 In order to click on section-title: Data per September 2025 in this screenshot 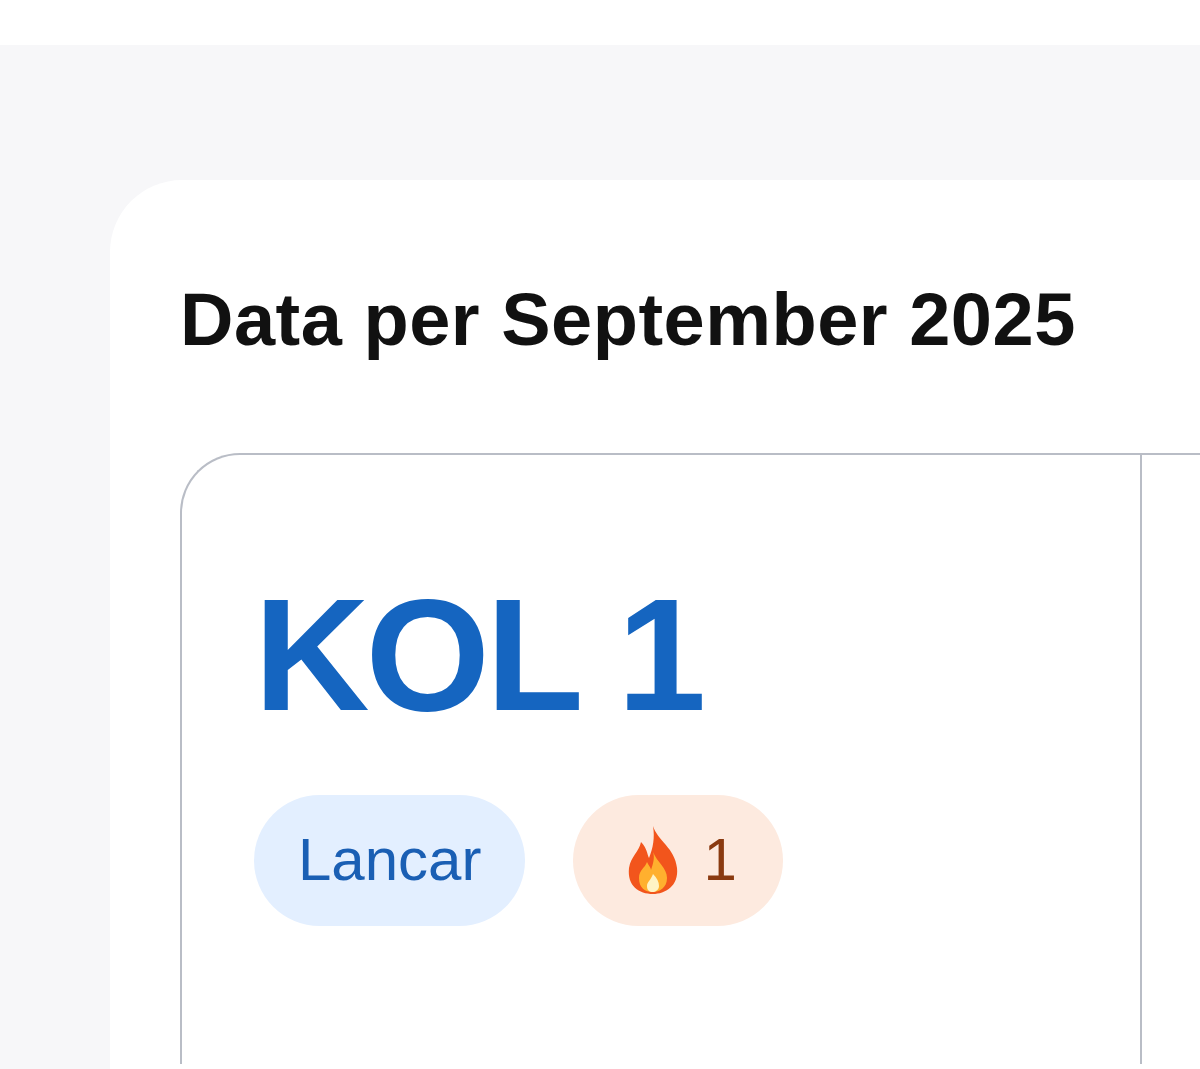, I will do `click(628, 320)`.